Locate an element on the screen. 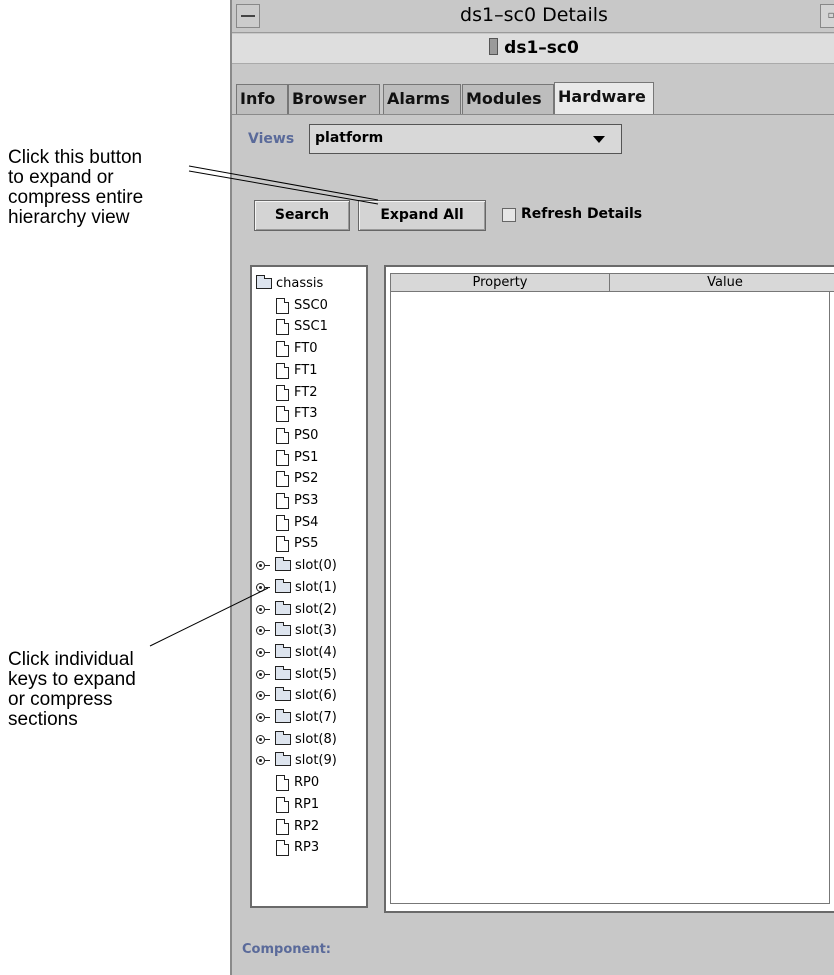  tree-node: FT2 is located at coordinates (308, 393).